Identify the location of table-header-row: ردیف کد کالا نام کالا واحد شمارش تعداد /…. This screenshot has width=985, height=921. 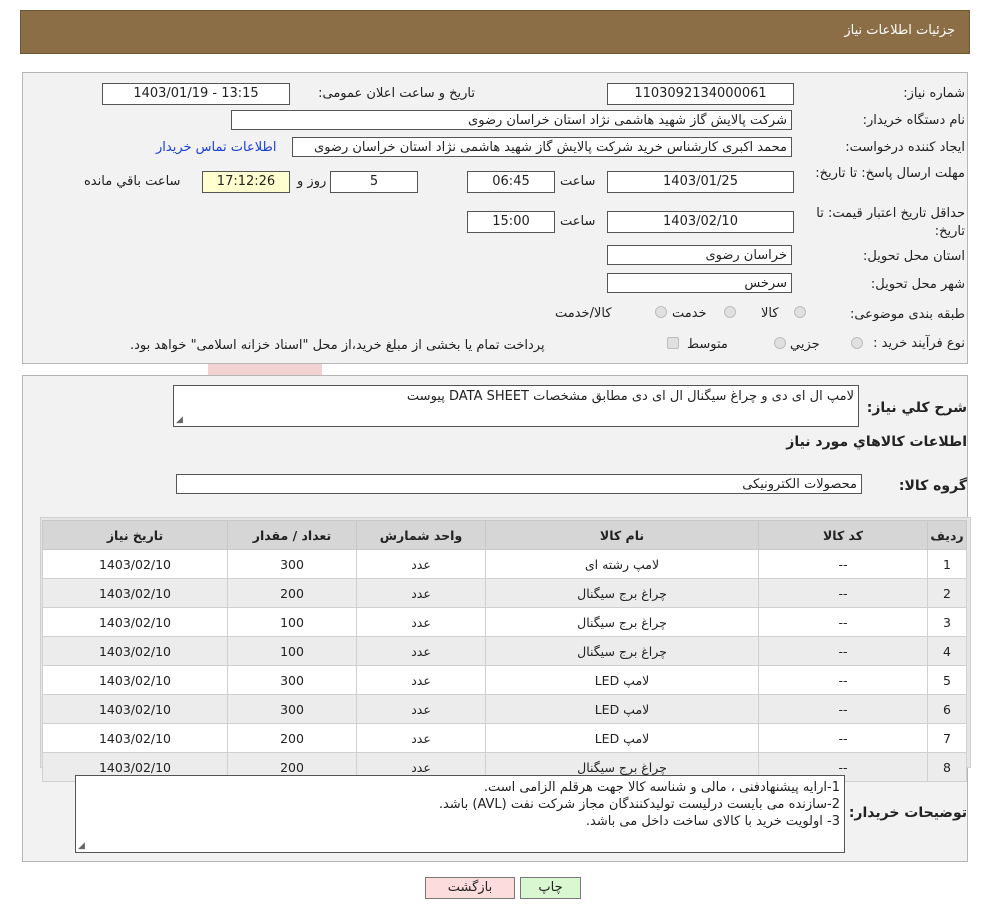
(504, 535).